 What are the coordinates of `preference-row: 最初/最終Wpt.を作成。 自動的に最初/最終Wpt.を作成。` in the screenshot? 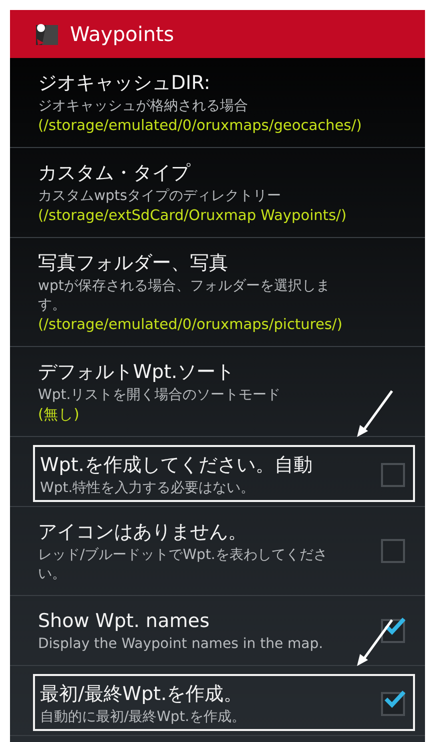 It's located at (217, 701).